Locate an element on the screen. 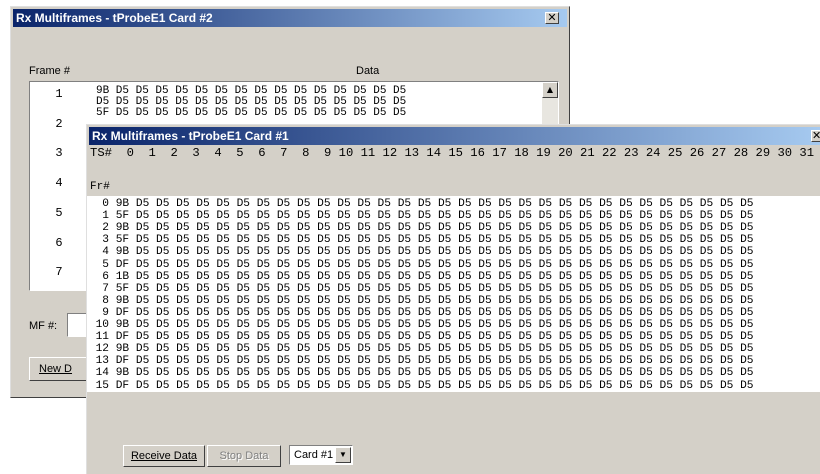 The image size is (820, 474). new-data-label: New D is located at coordinates (56, 369).